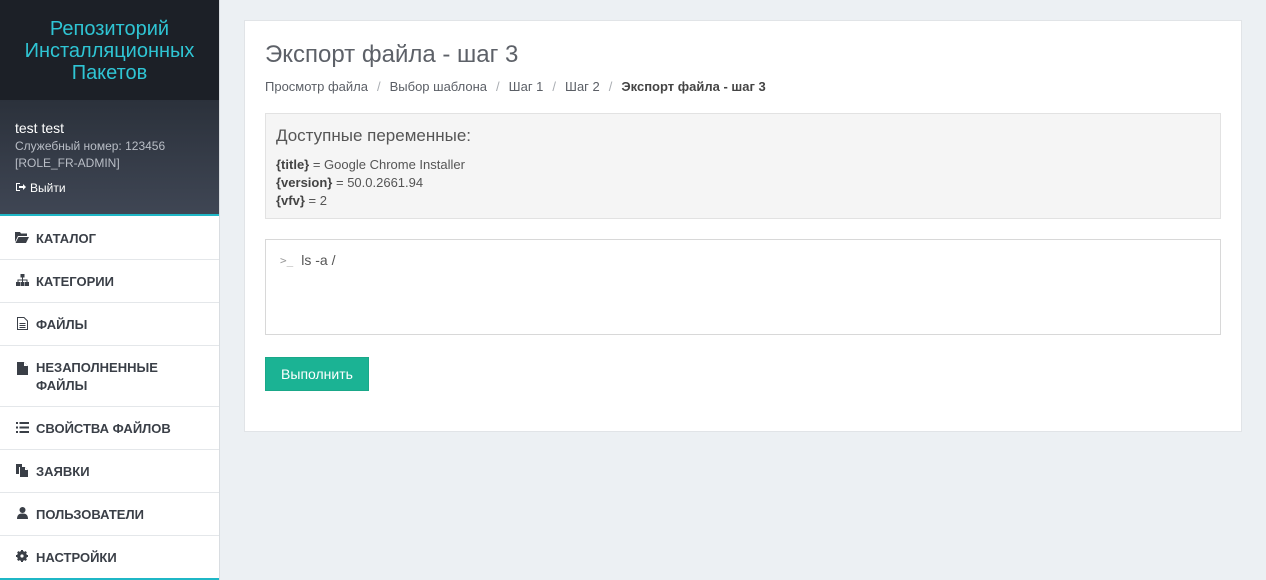 This screenshot has width=1266, height=580. What do you see at coordinates (22, 556) in the screenshot?
I see `gear-icon` at bounding box center [22, 556].